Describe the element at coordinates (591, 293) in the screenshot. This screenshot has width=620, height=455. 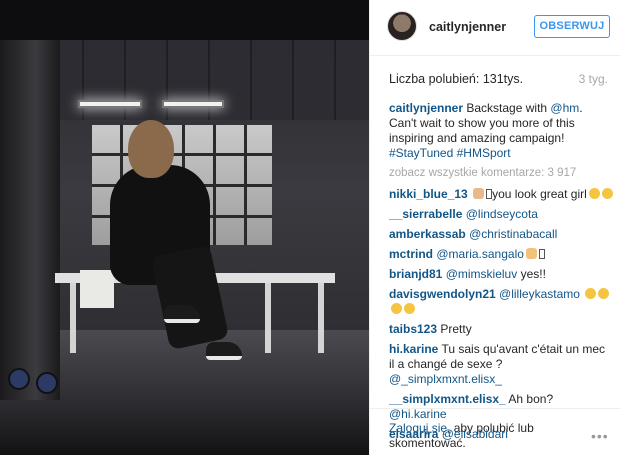
I see `sweat-smile-emoji-icon` at that location.